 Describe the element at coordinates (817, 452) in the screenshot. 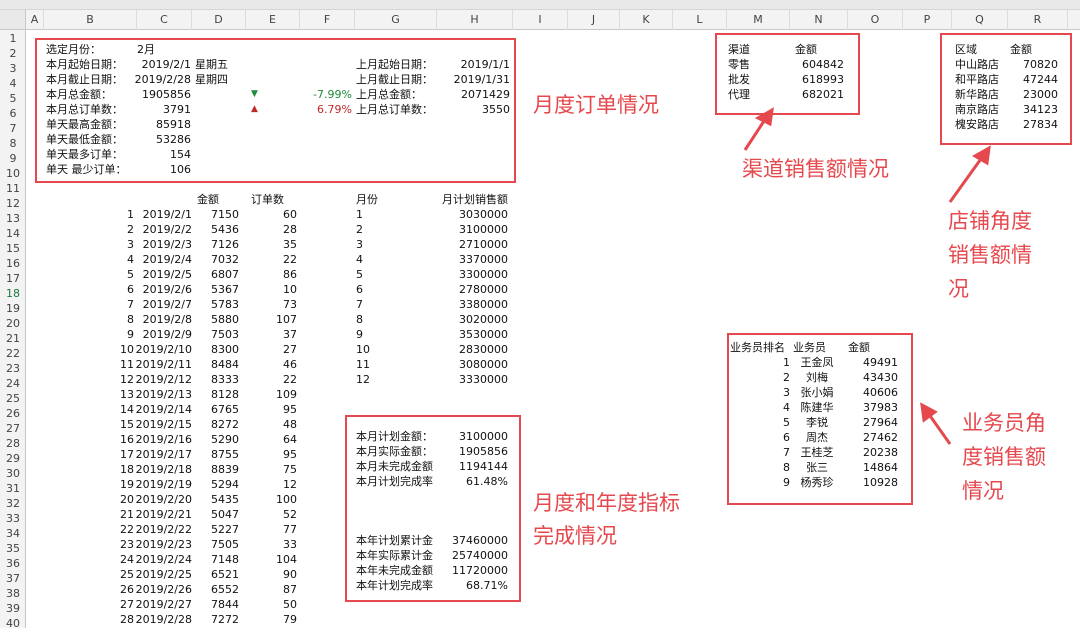

I see `sales-name: 王桂芝` at that location.